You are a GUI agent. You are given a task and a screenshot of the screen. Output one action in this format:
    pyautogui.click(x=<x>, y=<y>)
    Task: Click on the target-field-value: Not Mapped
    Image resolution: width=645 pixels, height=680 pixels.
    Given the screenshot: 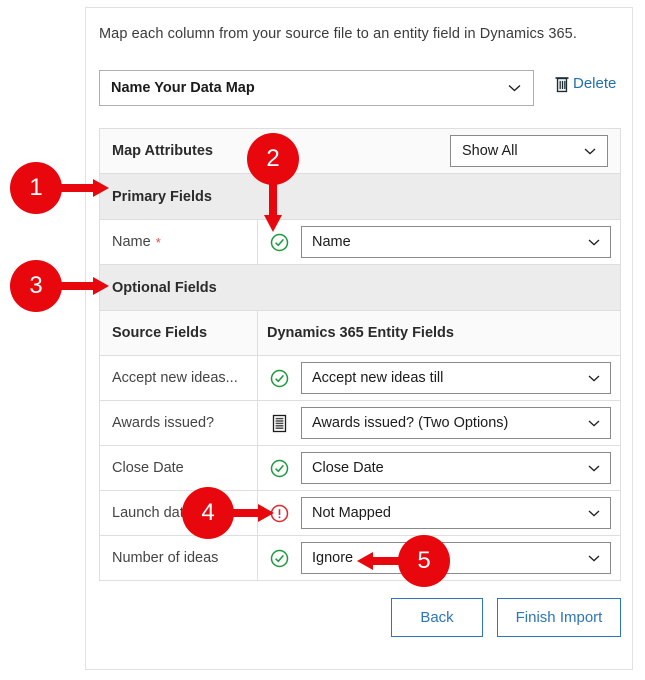 What is the action you would take?
    pyautogui.click(x=351, y=513)
    